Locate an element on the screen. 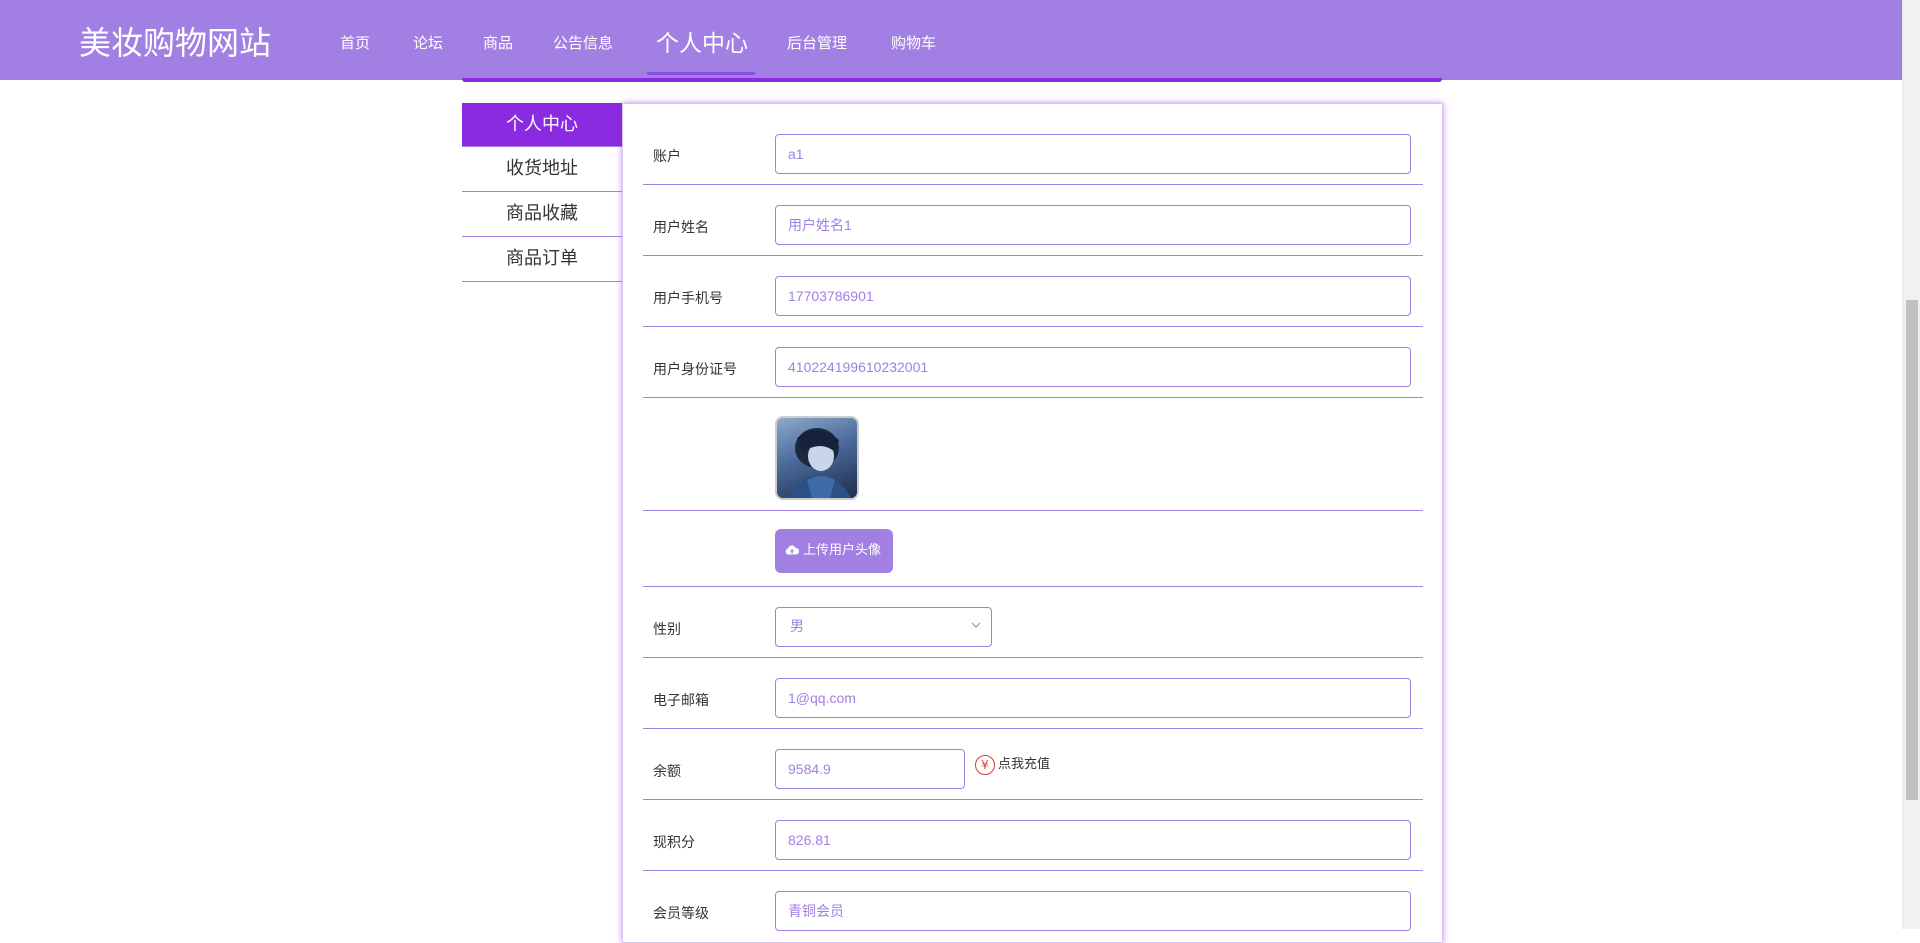 Image resolution: width=1920 pixels, height=943 pixels. form-row-member-level: 会员等级 青铜会员 is located at coordinates (1033, 906).